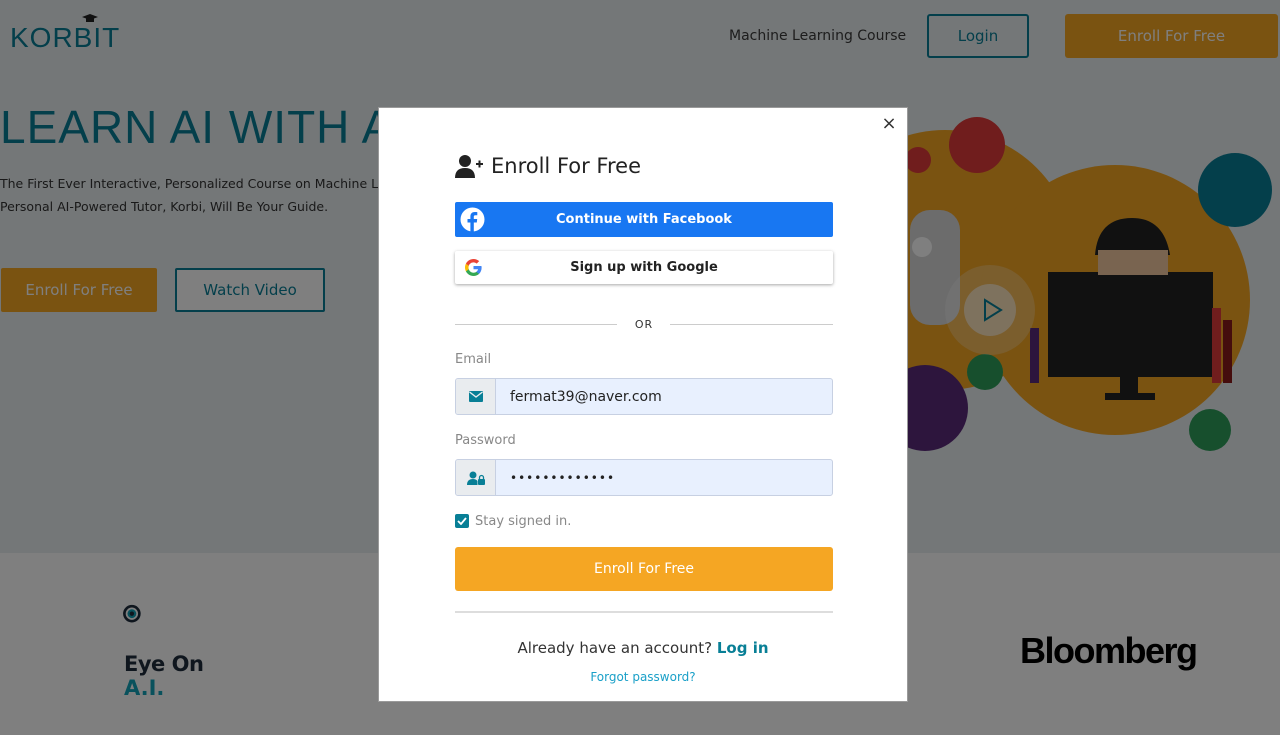 The width and height of the screenshot is (1280, 735). I want to click on add-user-icon, so click(469, 166).